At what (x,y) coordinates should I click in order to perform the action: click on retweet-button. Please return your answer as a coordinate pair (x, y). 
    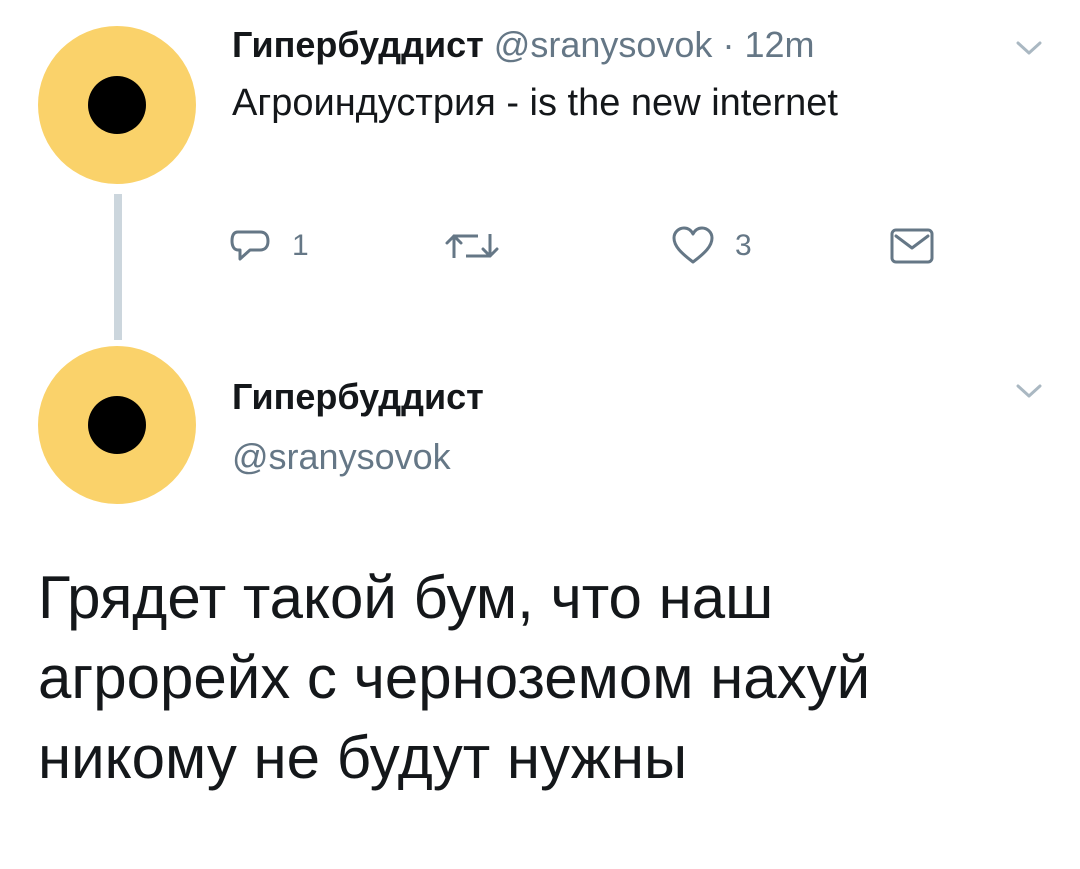
    Looking at the image, I should click on (482, 246).